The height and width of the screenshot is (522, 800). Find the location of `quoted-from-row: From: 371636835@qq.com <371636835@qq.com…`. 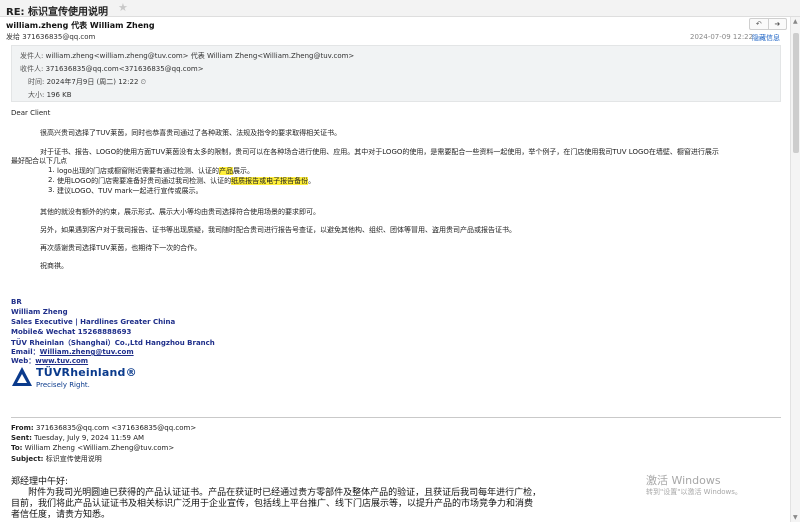

quoted-from-row: From: 371636835@qq.com <371636835@qq.com… is located at coordinates (103, 428).